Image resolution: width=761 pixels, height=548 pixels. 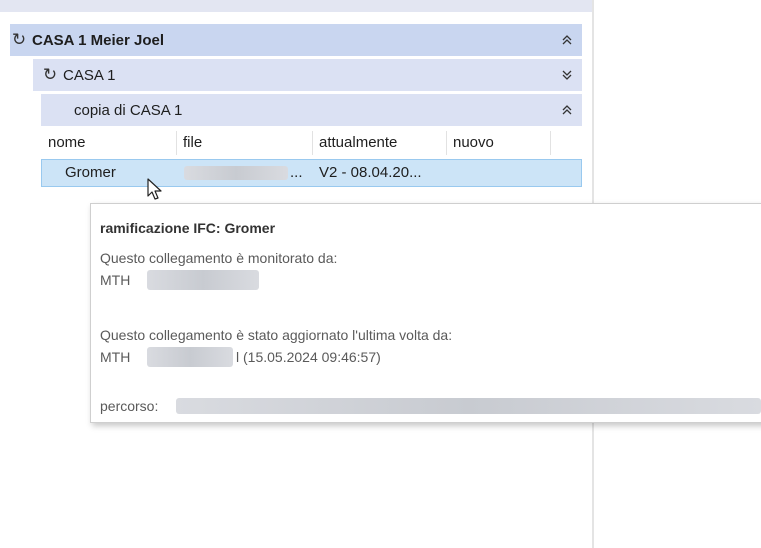 I want to click on column-header-nuovo: nuovo, so click(x=473, y=143).